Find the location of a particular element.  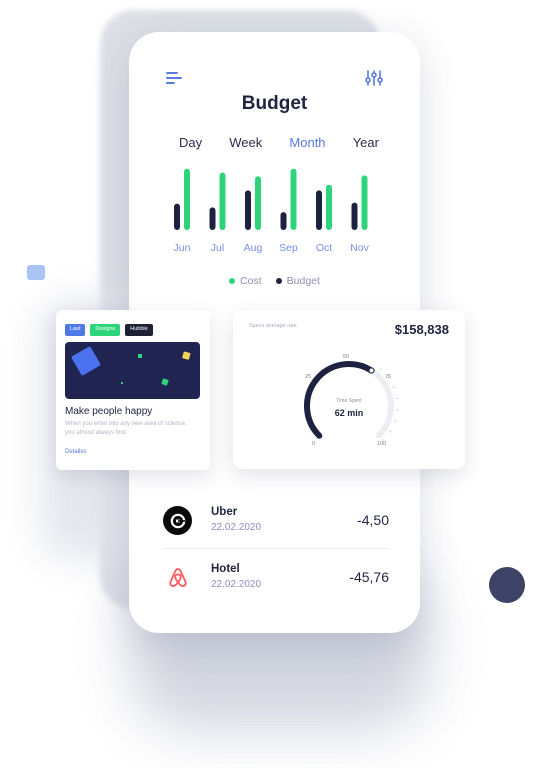

x-tick-oct: Oct is located at coordinates (324, 248).